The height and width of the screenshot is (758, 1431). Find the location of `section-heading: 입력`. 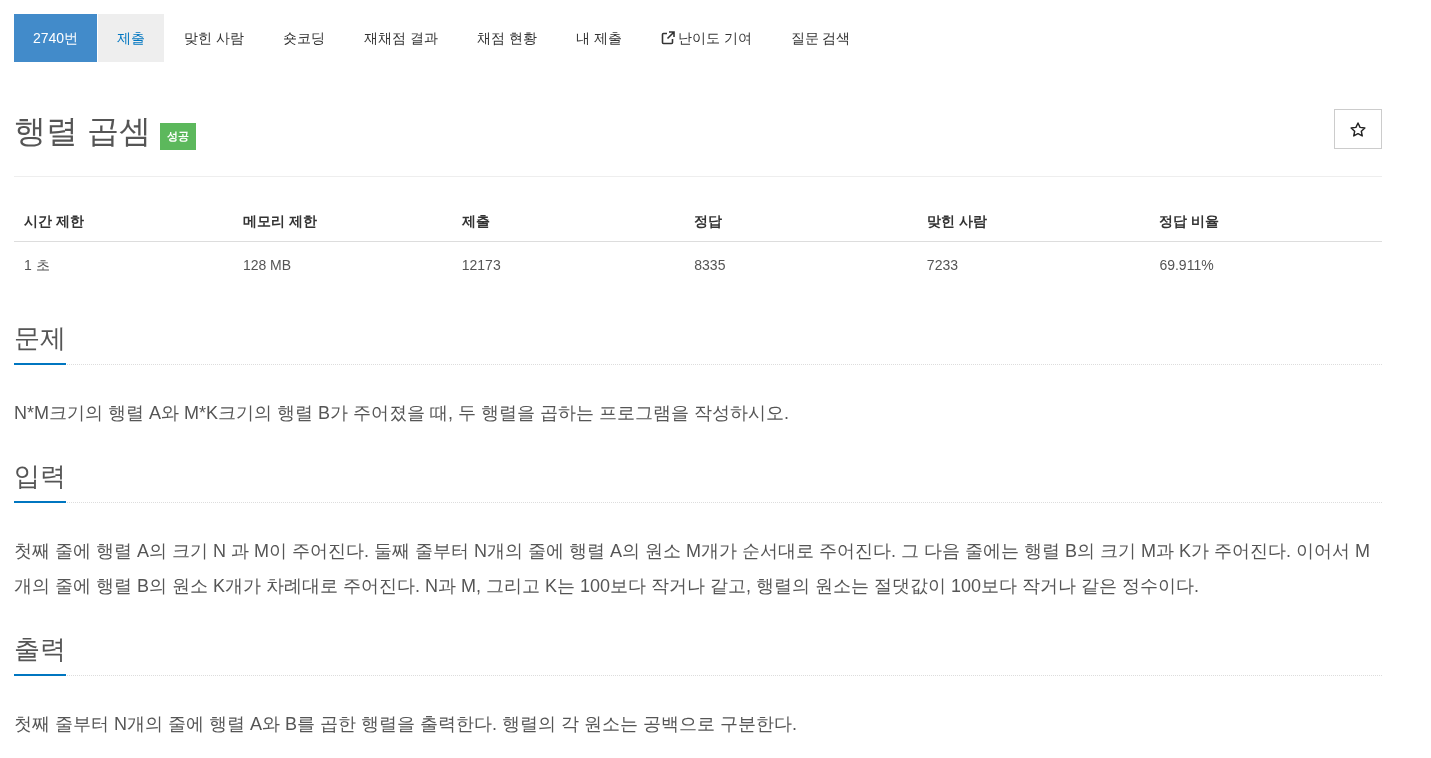

section-heading: 입력 is located at coordinates (40, 482).